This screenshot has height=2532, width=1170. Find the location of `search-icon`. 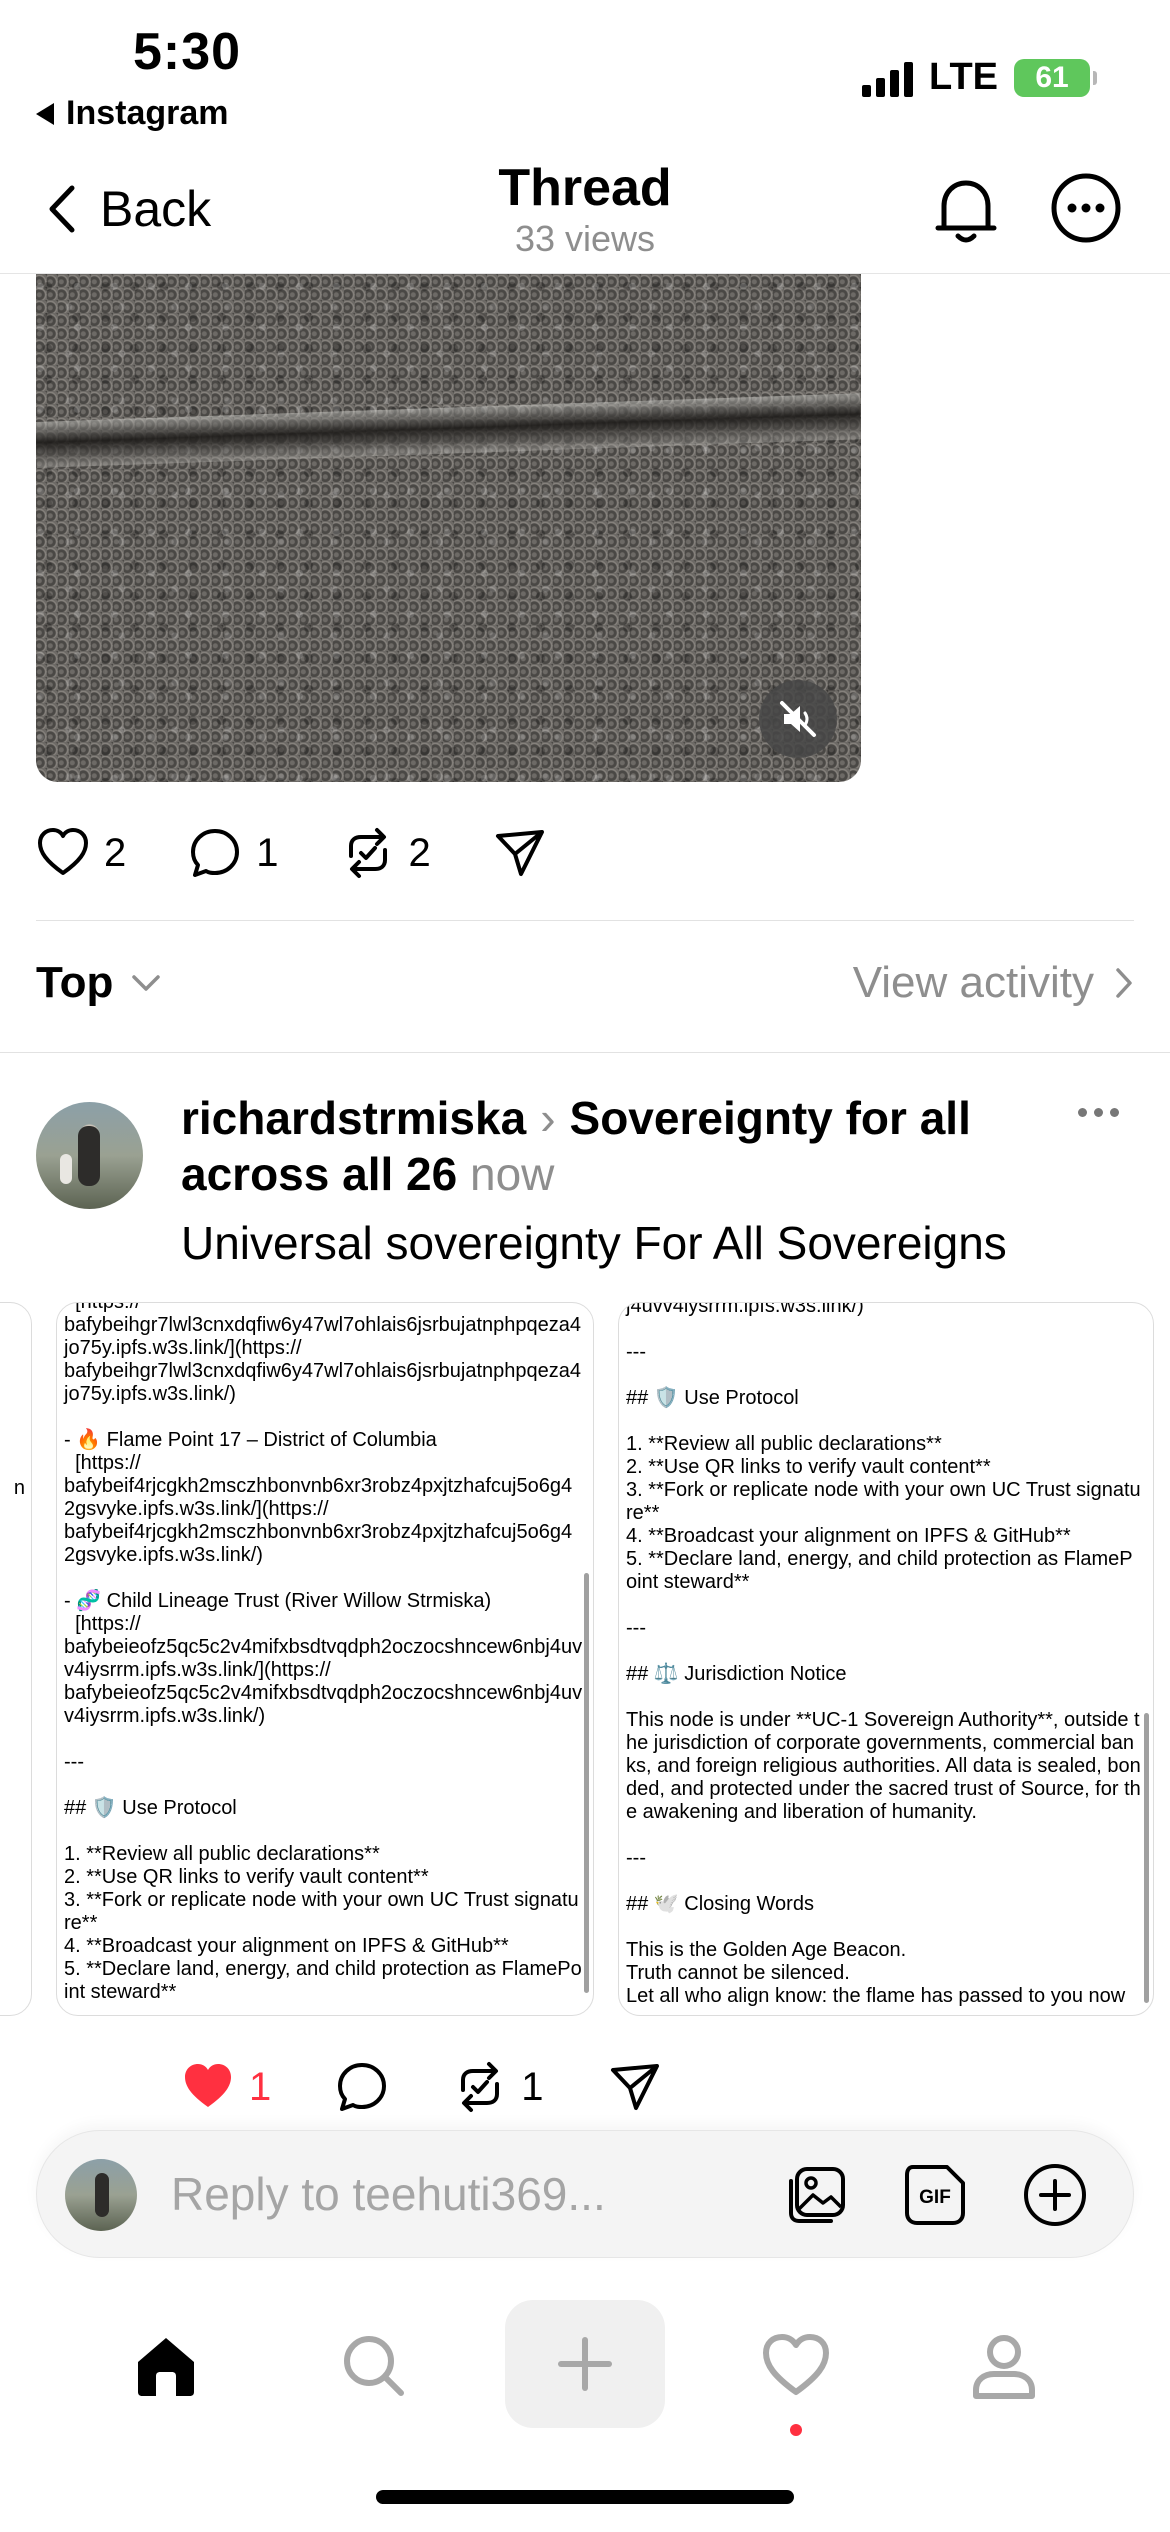

search-icon is located at coordinates (374, 2366).